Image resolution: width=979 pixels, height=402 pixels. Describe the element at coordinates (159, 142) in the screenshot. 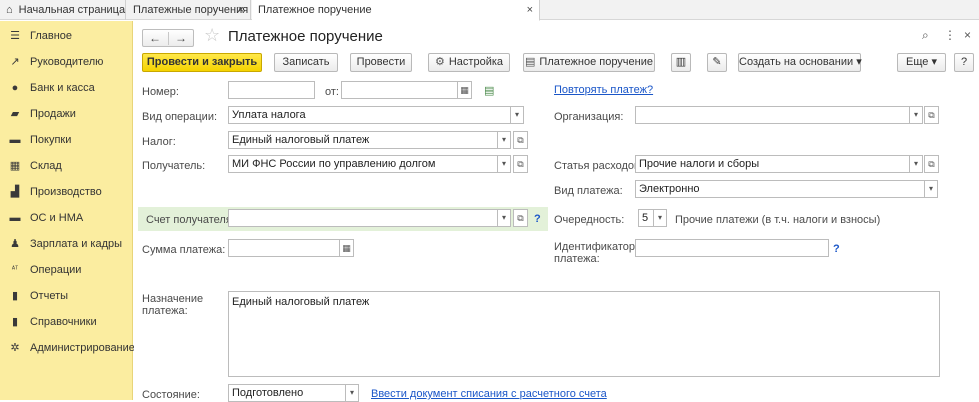

I see `tax-label: Налог:` at that location.